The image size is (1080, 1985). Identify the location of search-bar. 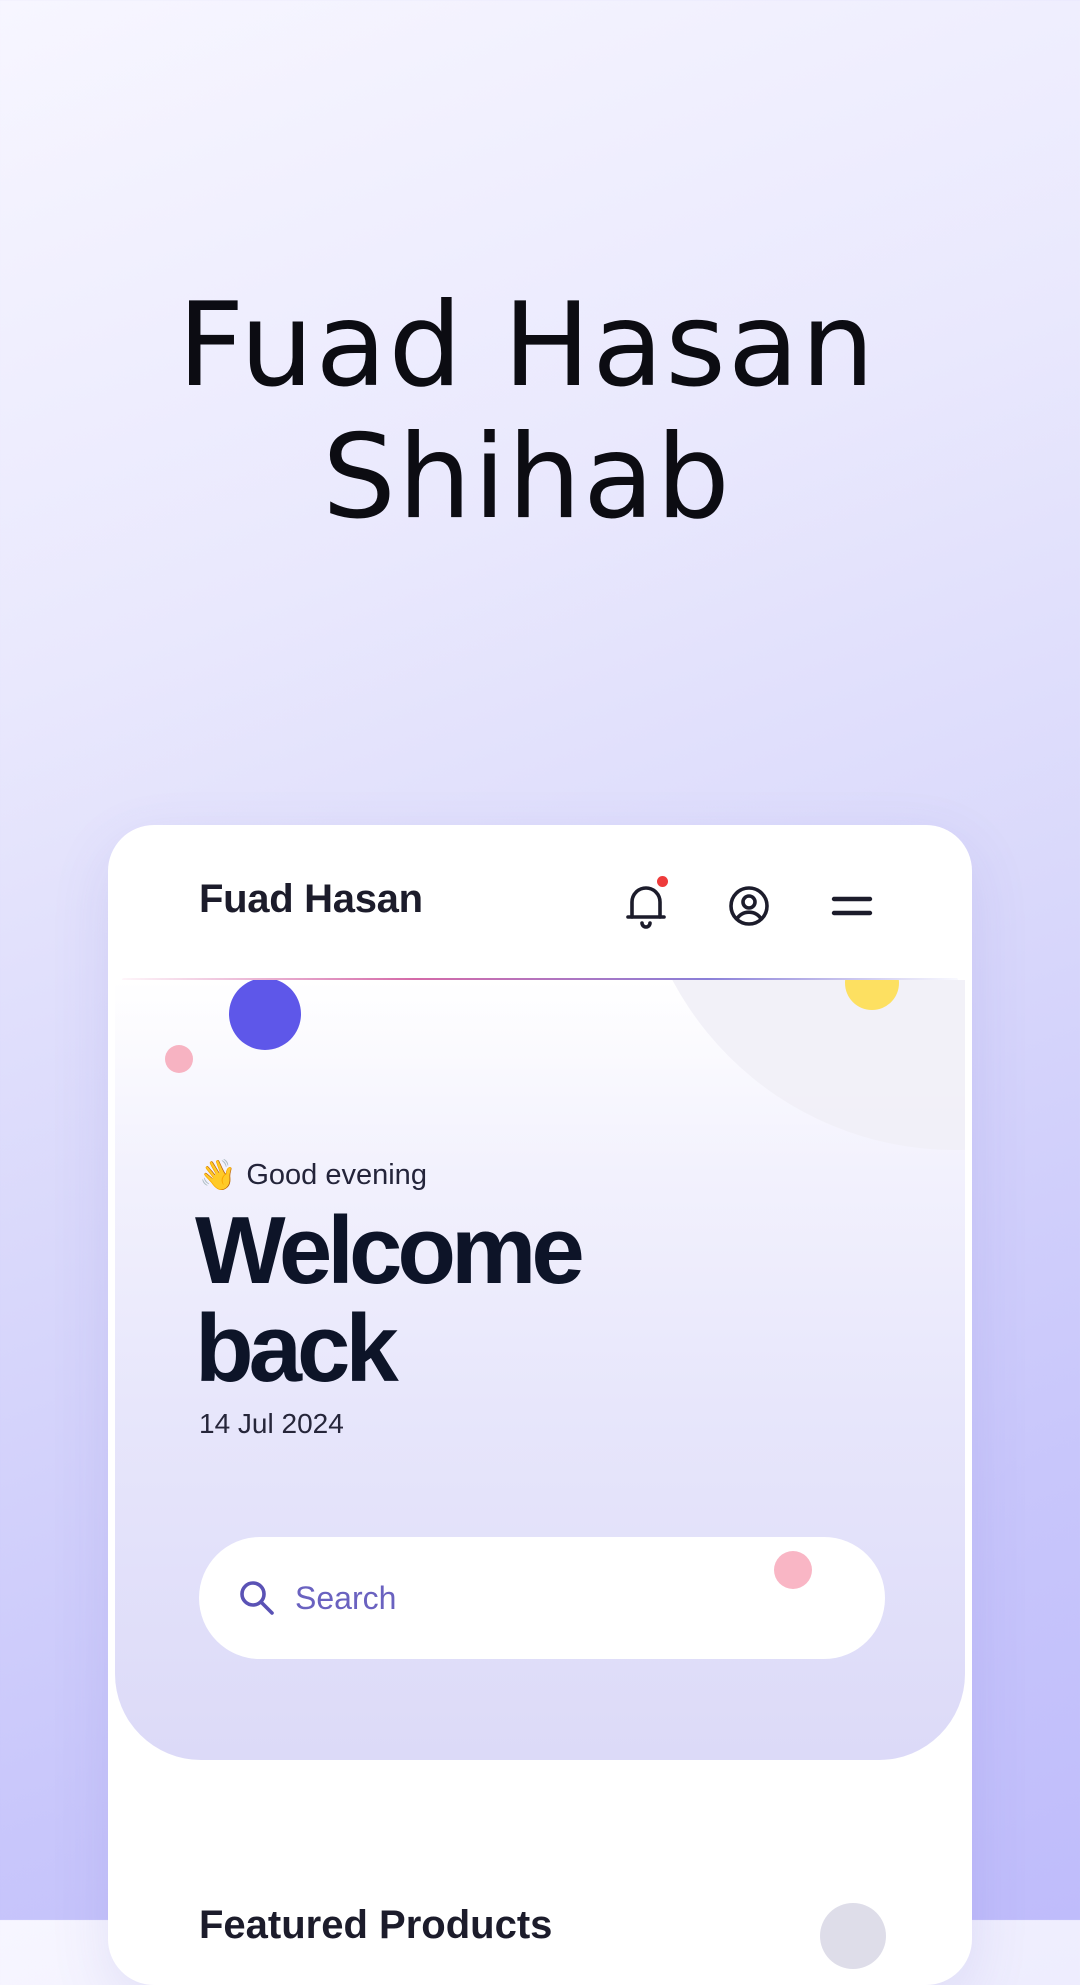
(542, 1598).